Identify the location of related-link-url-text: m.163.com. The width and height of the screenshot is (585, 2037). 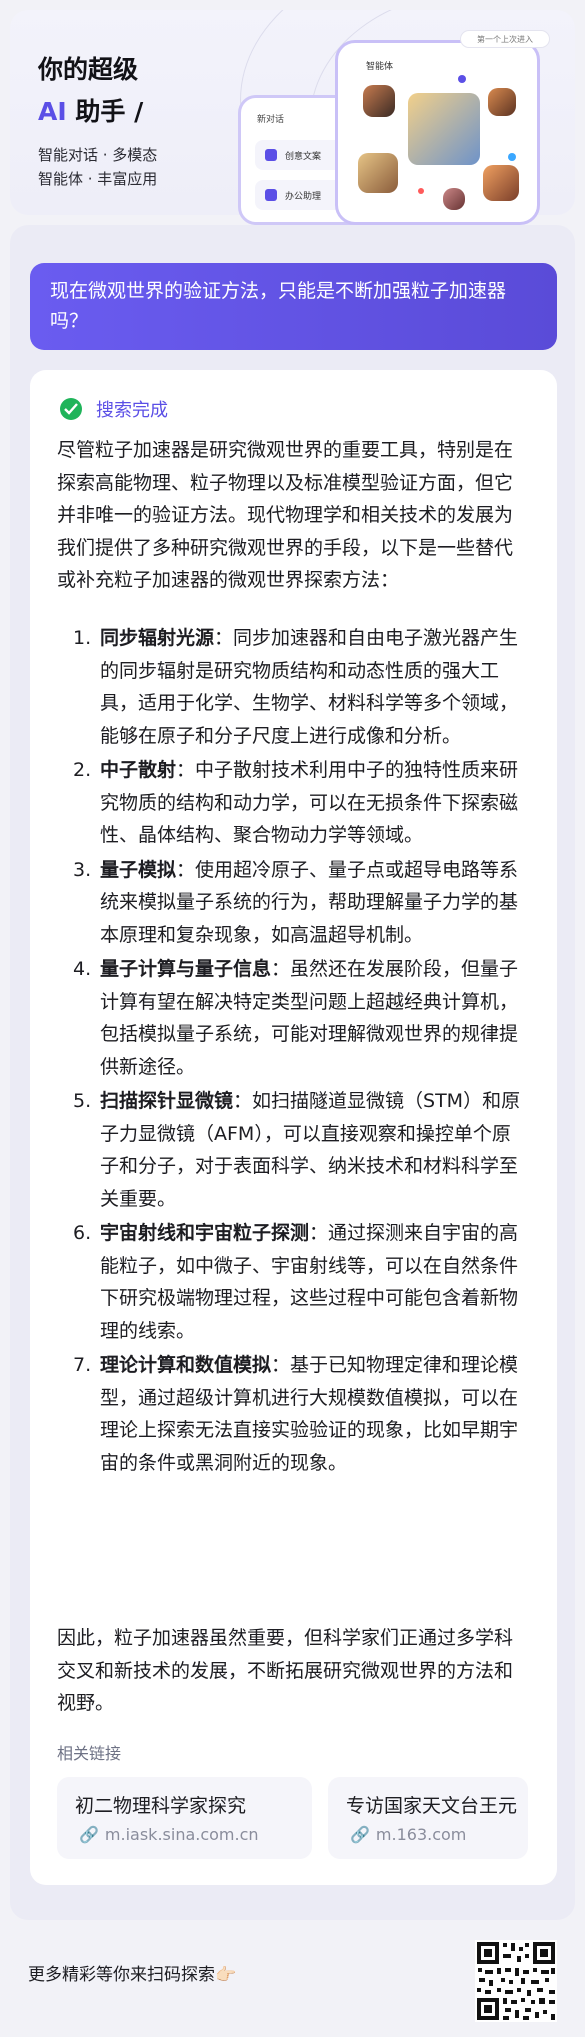
(421, 1834).